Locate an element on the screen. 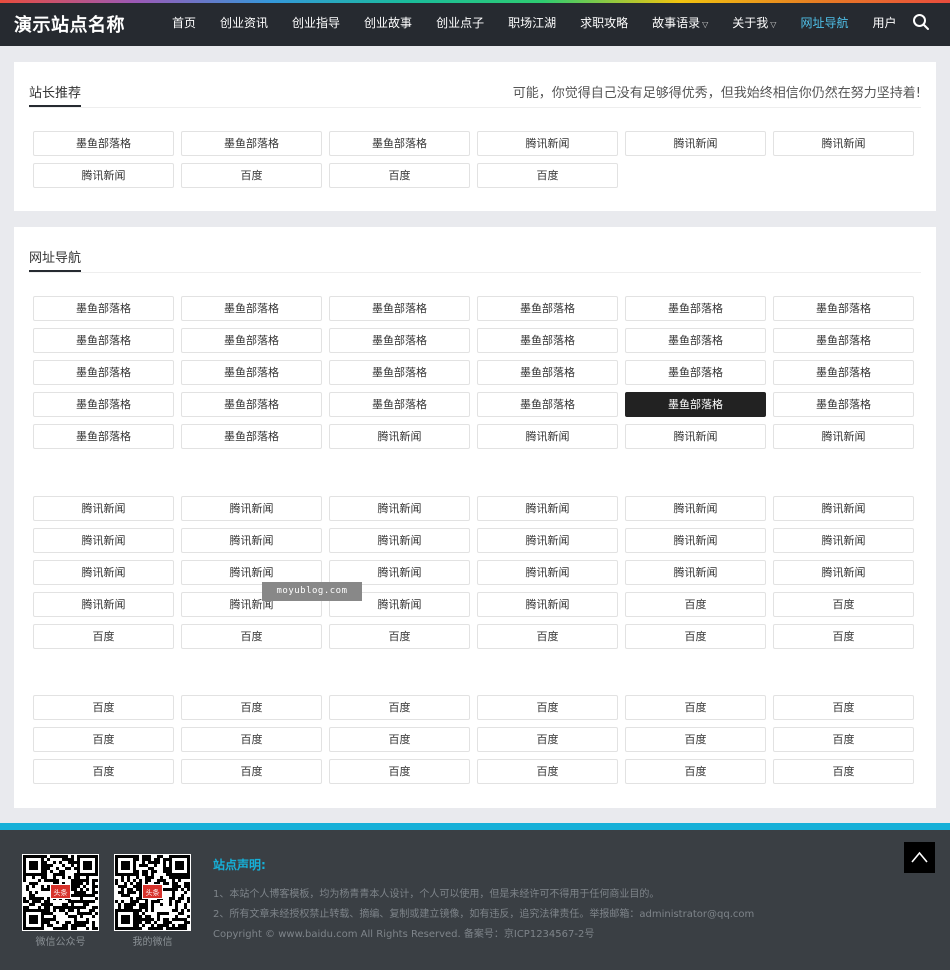 The width and height of the screenshot is (950, 970). nav-item-9: 关于我 ▽ is located at coordinates (754, 23).